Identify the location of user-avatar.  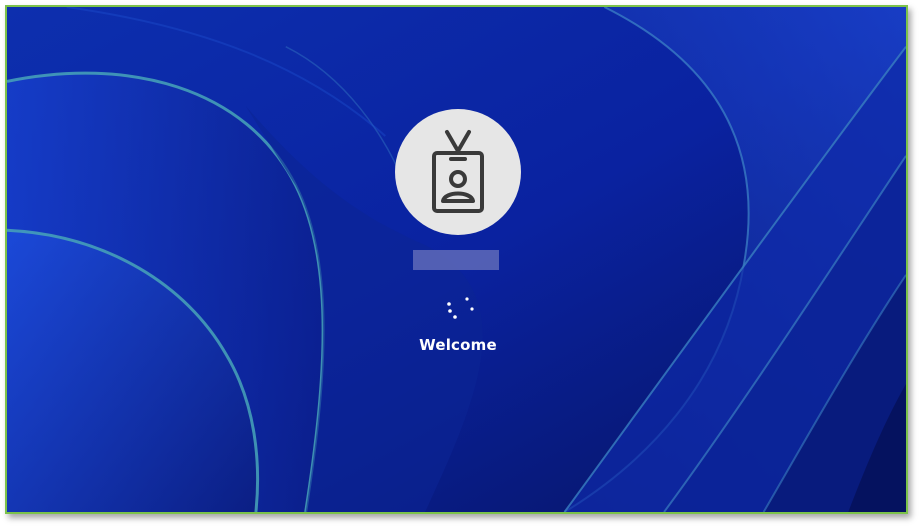
(458, 172).